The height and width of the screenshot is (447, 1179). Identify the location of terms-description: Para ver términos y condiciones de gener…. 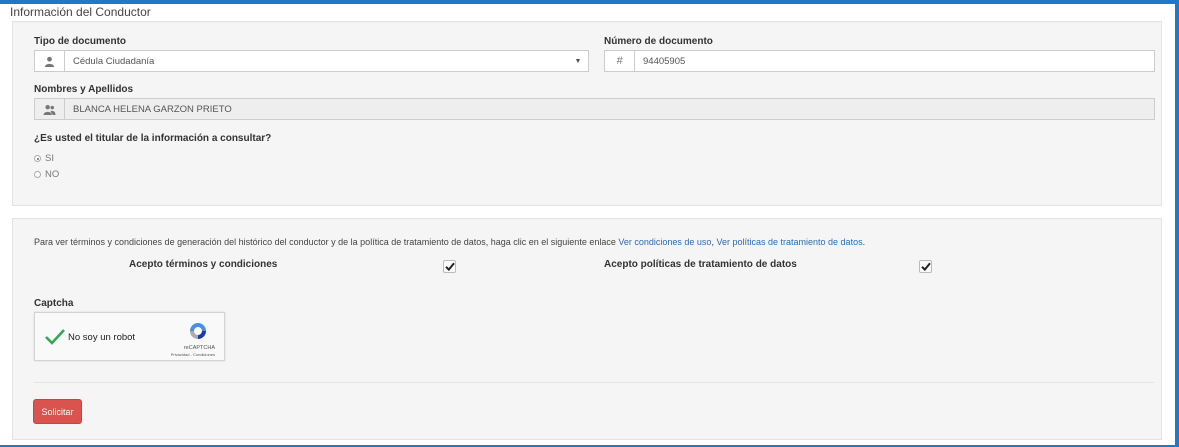
(325, 242).